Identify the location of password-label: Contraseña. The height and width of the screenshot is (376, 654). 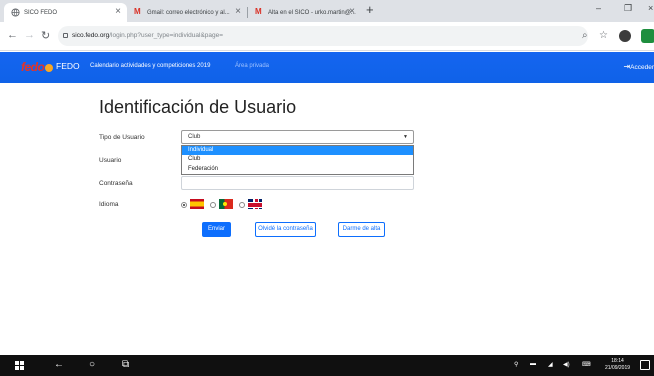
(116, 183).